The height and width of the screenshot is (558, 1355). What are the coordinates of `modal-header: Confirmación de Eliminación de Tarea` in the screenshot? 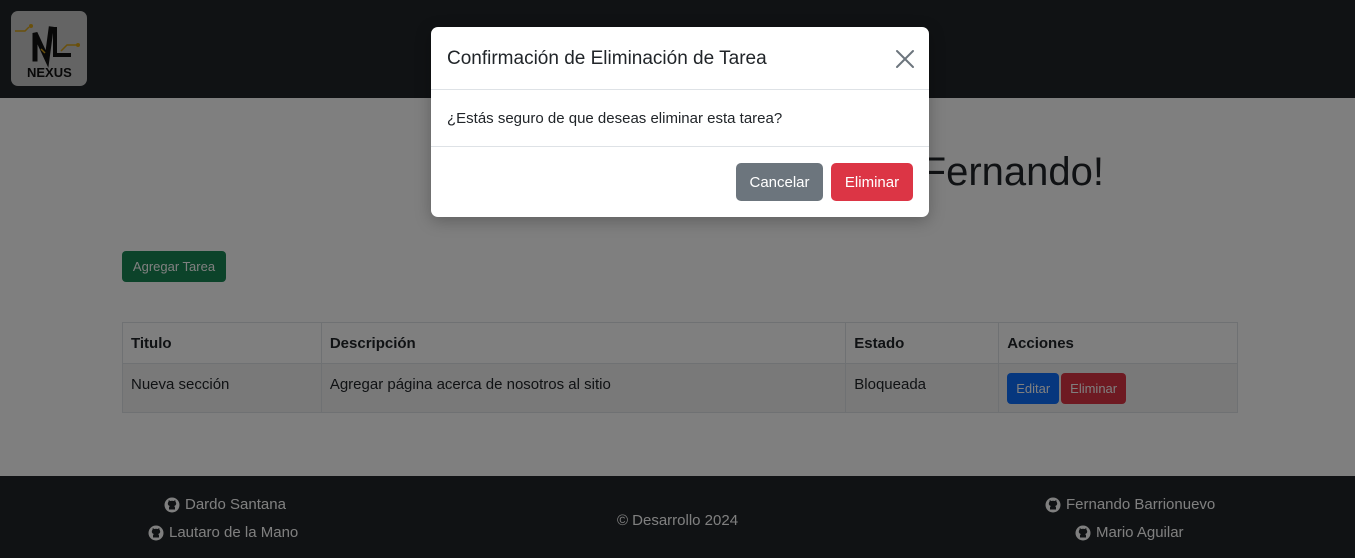 It's located at (680, 58).